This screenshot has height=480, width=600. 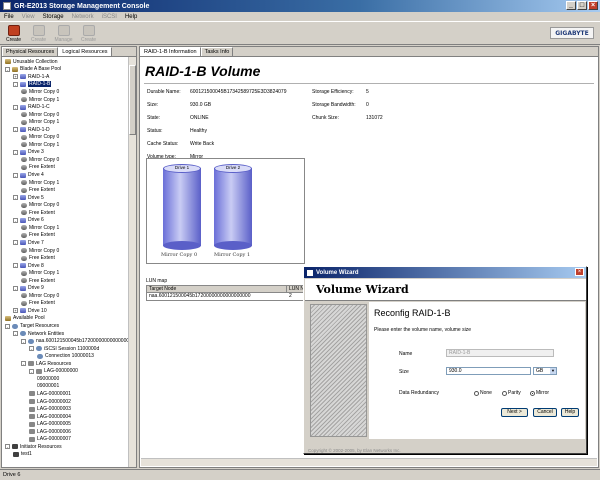 I want to click on tree-item: - LAG-00000000, so click(x=53, y=372).